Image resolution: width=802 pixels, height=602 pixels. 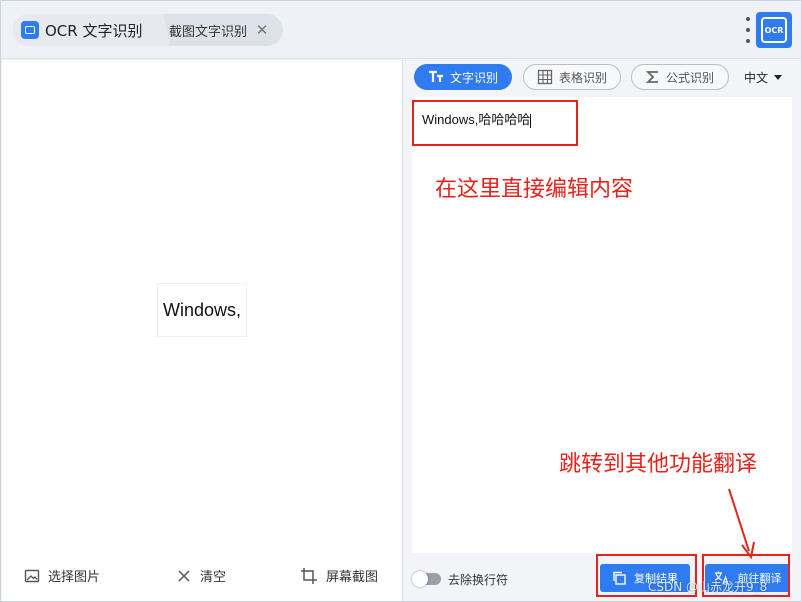 I want to click on screen-capture-button: 屏幕截图, so click(x=339, y=575).